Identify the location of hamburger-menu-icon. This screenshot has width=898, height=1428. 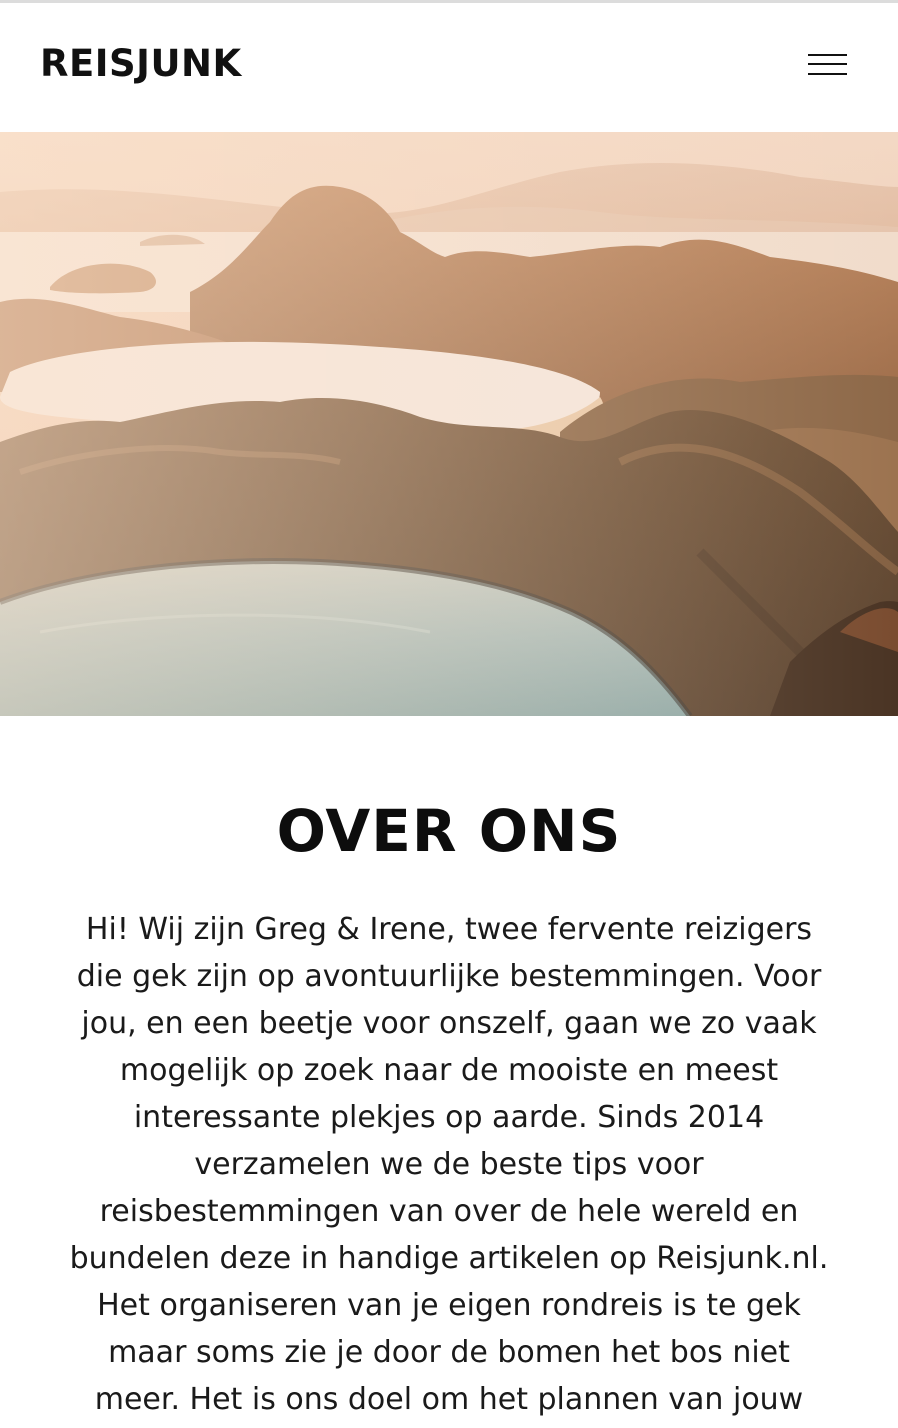
(828, 65).